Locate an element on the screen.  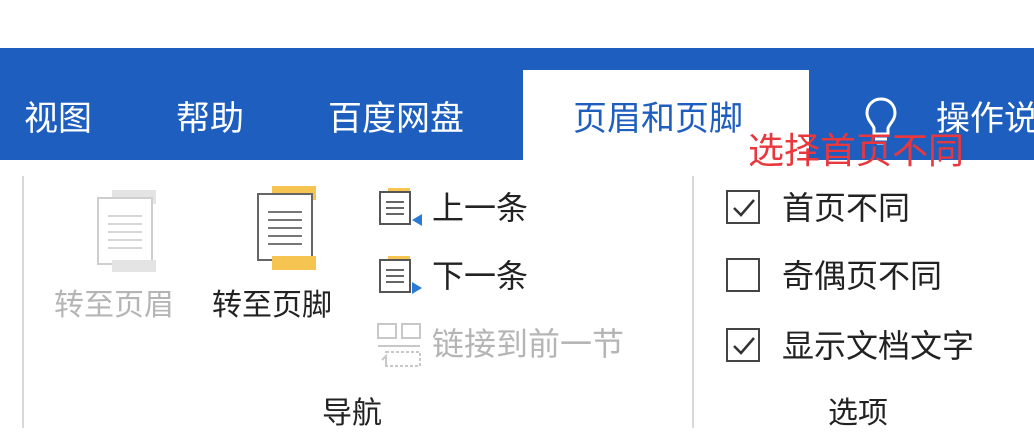
previous-section-icon is located at coordinates (400, 207).